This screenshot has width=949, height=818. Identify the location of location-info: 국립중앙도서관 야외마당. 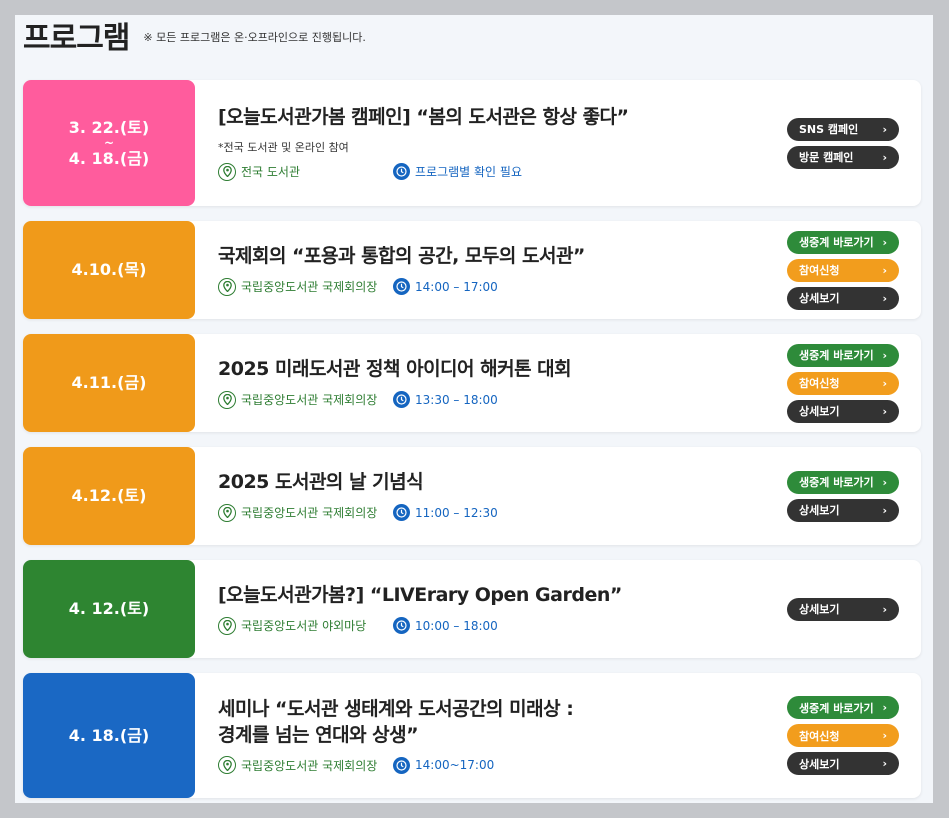
(305, 625).